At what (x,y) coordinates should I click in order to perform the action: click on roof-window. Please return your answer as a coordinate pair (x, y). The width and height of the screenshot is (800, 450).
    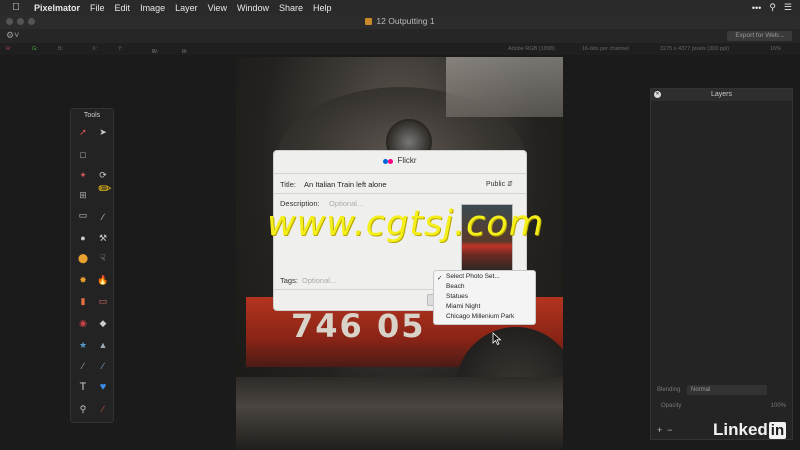
    Looking at the image, I should click on (504, 87).